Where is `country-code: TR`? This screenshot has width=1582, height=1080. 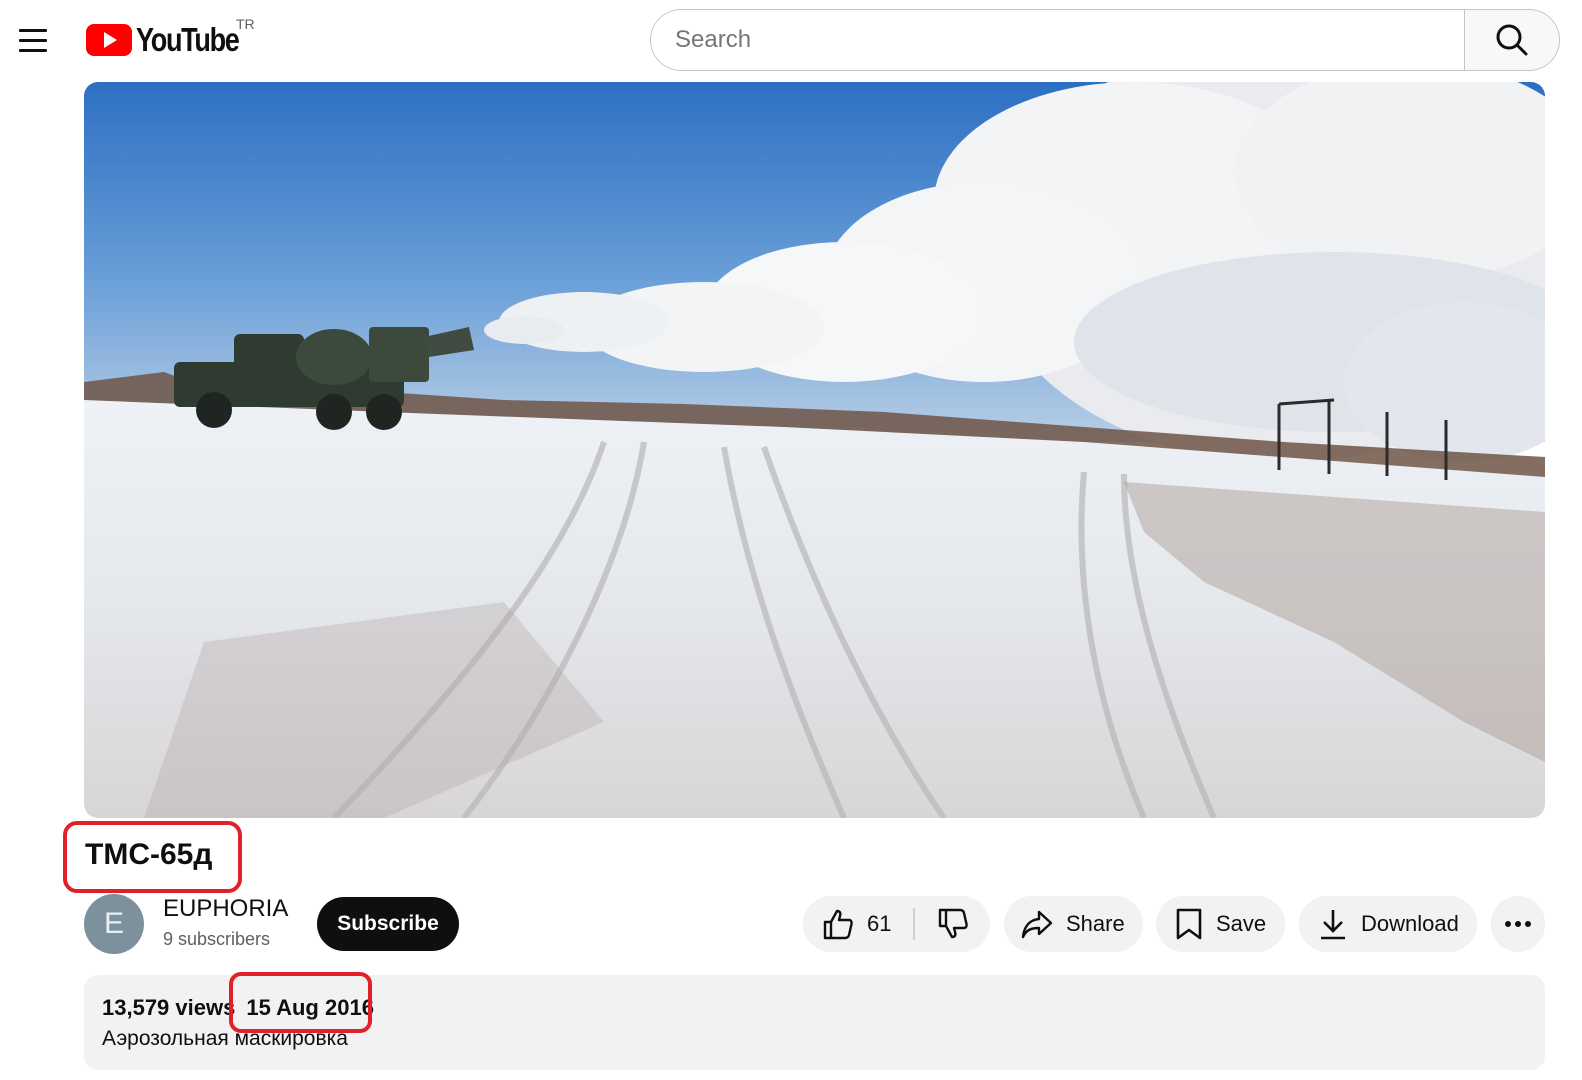 country-code: TR is located at coordinates (245, 24).